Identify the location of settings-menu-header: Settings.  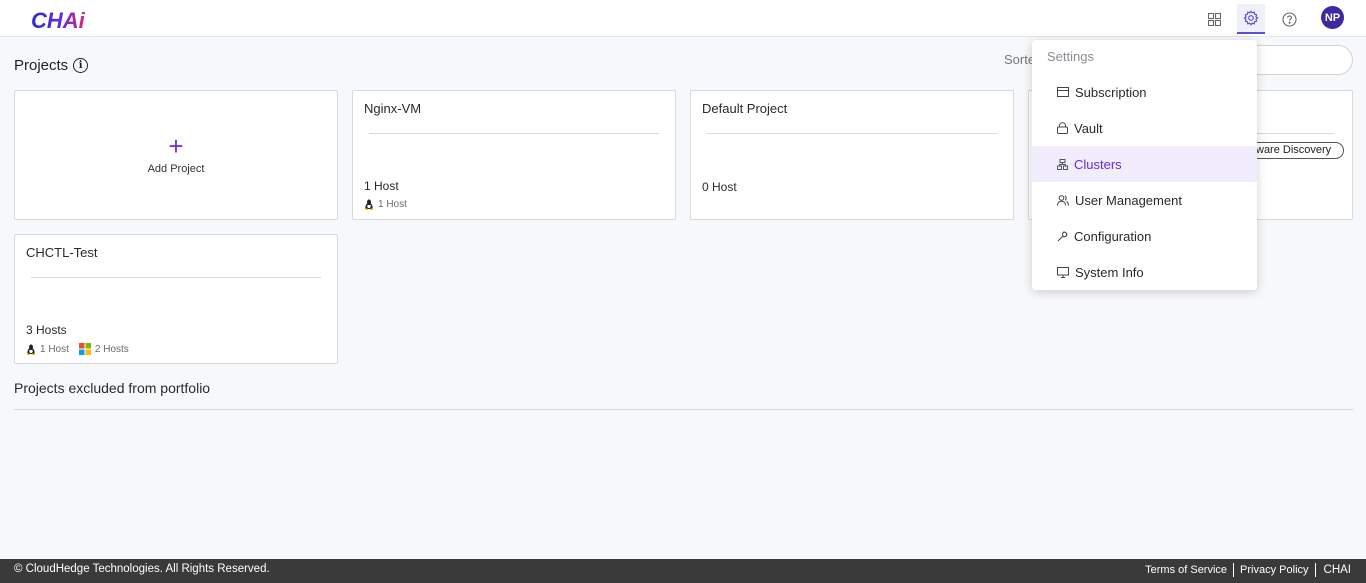
(1070, 56).